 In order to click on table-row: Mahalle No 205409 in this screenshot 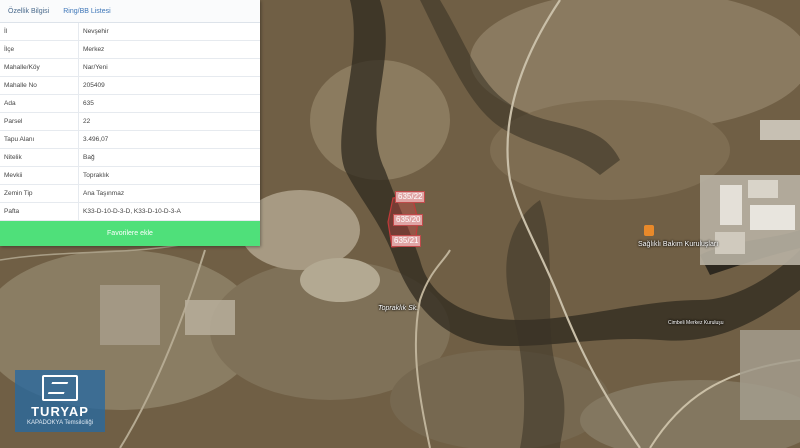, I will do `click(130, 85)`.